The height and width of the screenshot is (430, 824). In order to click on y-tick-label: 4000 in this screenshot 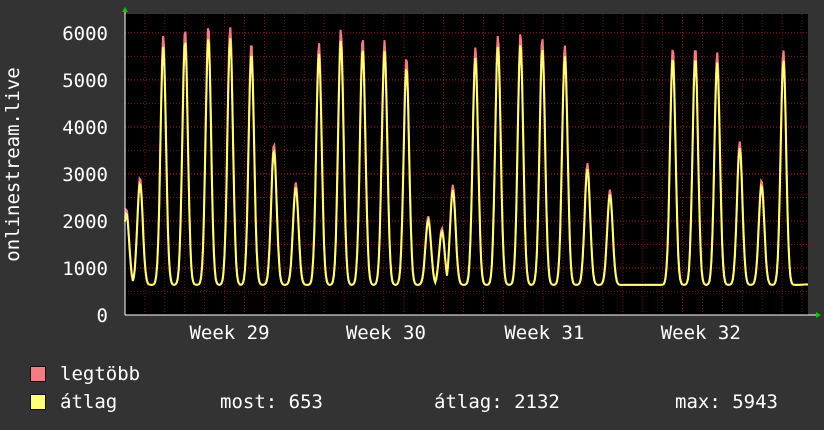, I will do `click(85, 128)`.